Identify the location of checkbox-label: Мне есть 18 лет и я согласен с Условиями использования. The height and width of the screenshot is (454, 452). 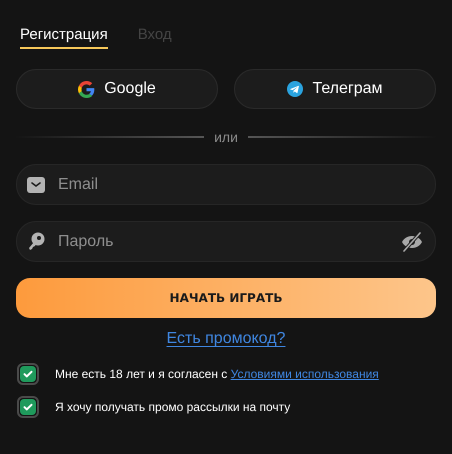
(217, 374).